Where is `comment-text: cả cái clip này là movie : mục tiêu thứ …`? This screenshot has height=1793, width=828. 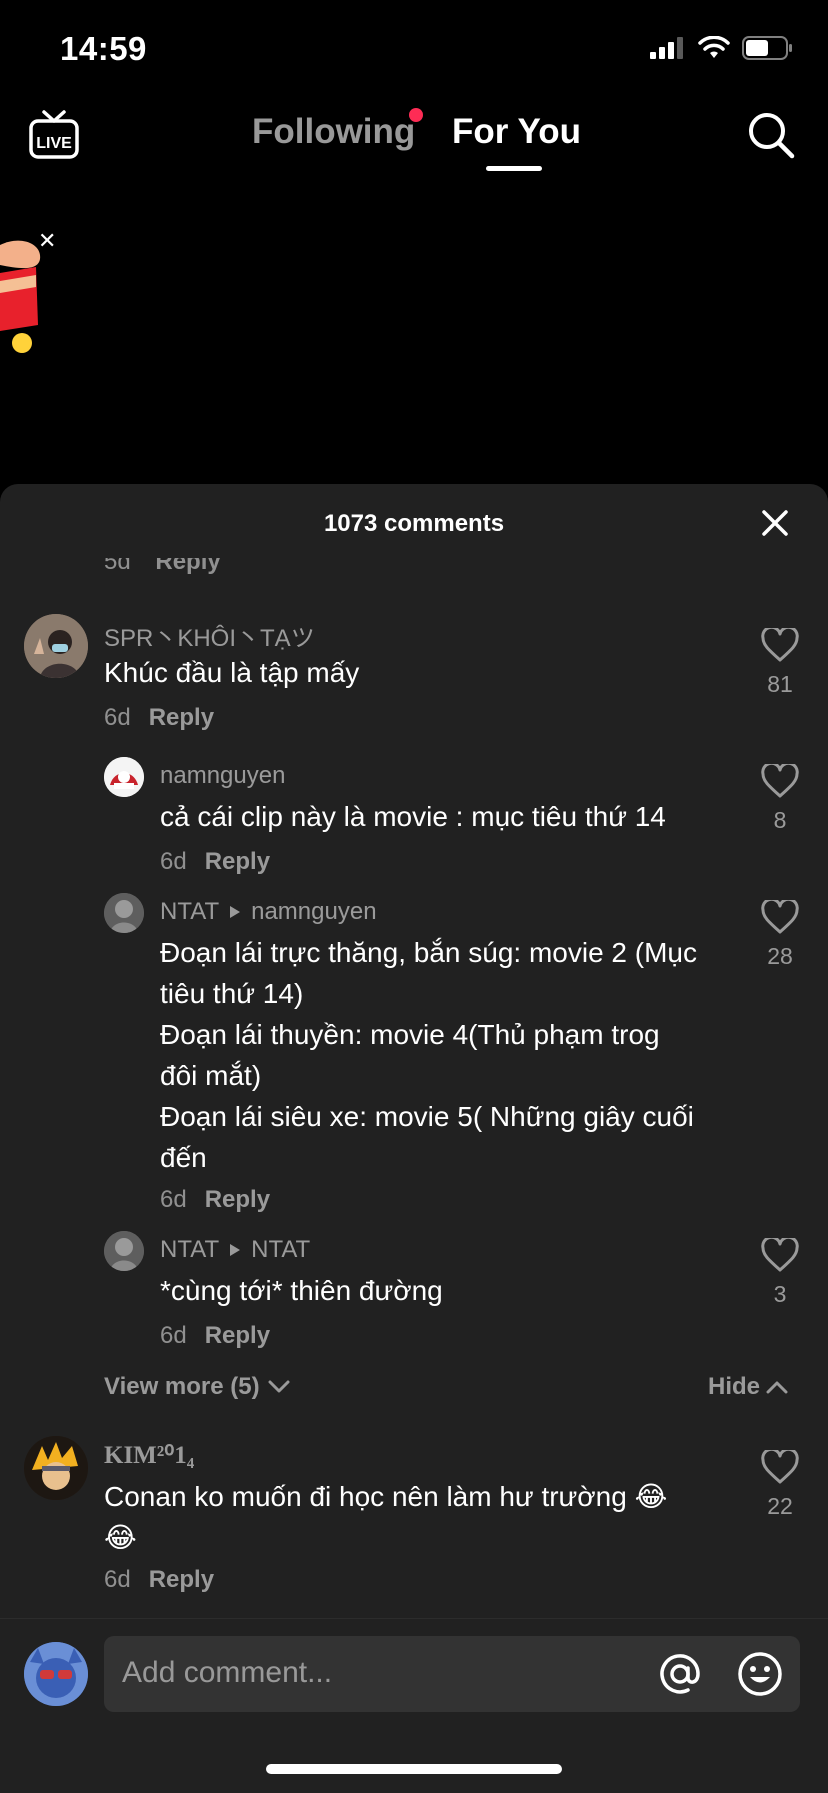 comment-text: cả cái clip này là movie : mục tiêu thứ … is located at coordinates (413, 816).